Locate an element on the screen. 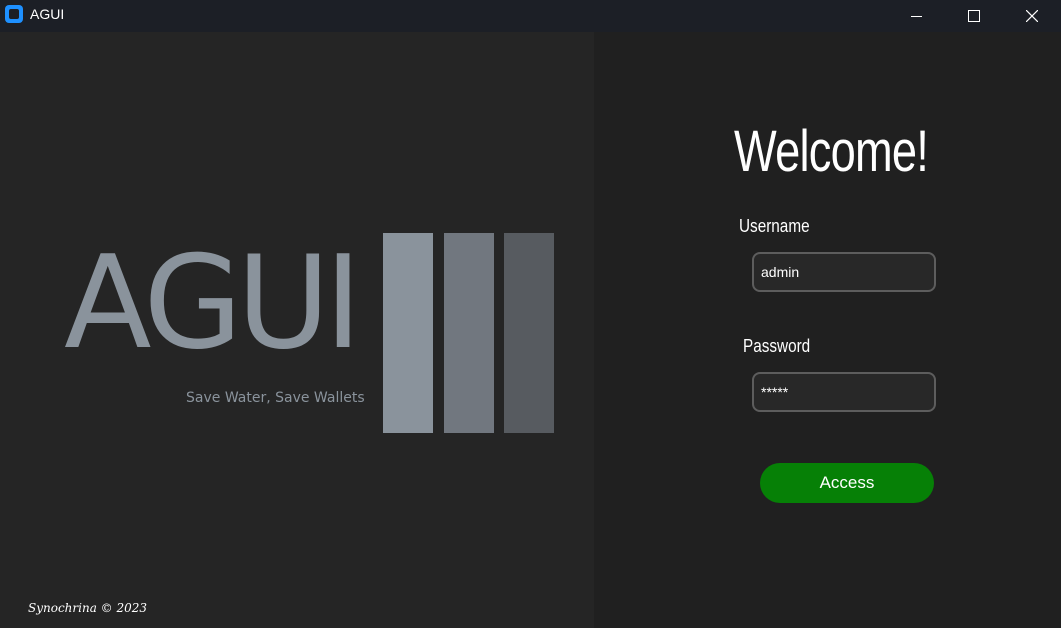 The height and width of the screenshot is (628, 1061). minimize-icon is located at coordinates (916, 16).